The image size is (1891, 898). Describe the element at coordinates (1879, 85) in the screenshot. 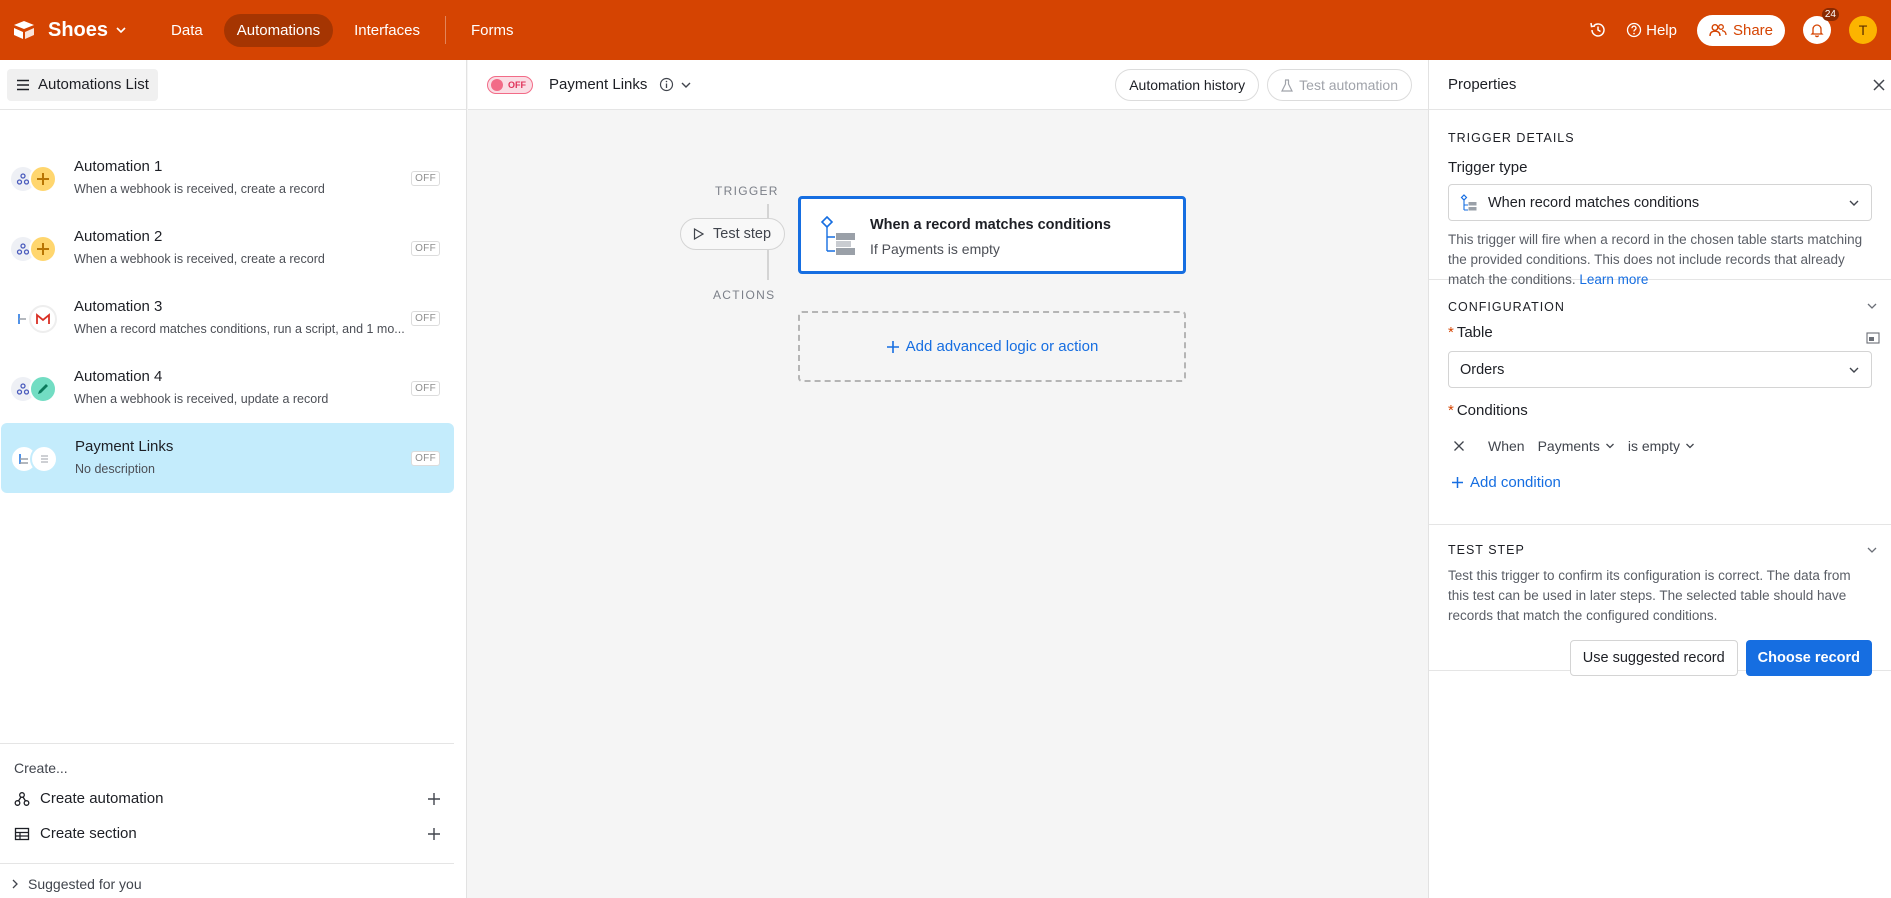

I see `close-icon` at that location.